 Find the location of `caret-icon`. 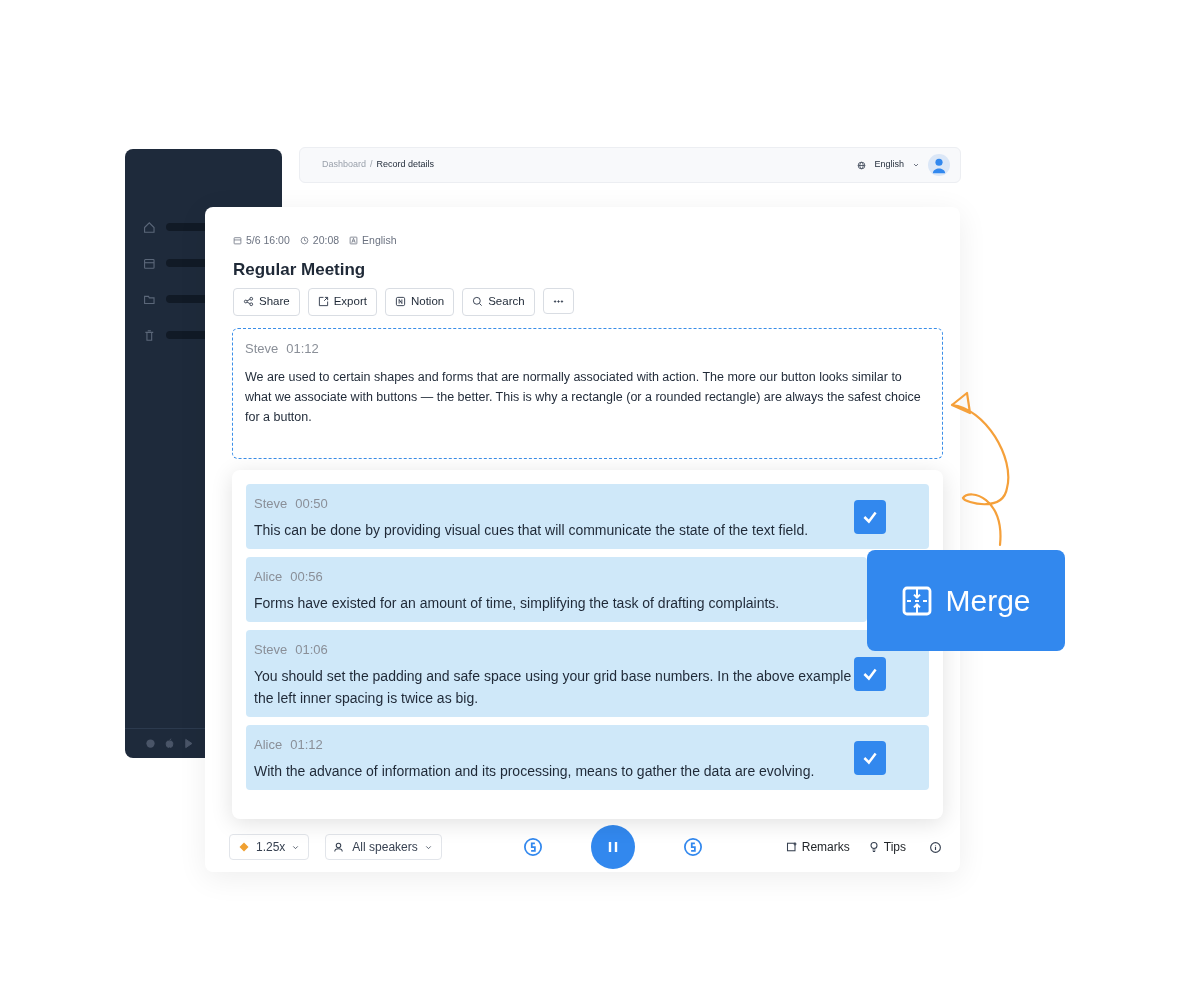

caret-icon is located at coordinates (916, 165).